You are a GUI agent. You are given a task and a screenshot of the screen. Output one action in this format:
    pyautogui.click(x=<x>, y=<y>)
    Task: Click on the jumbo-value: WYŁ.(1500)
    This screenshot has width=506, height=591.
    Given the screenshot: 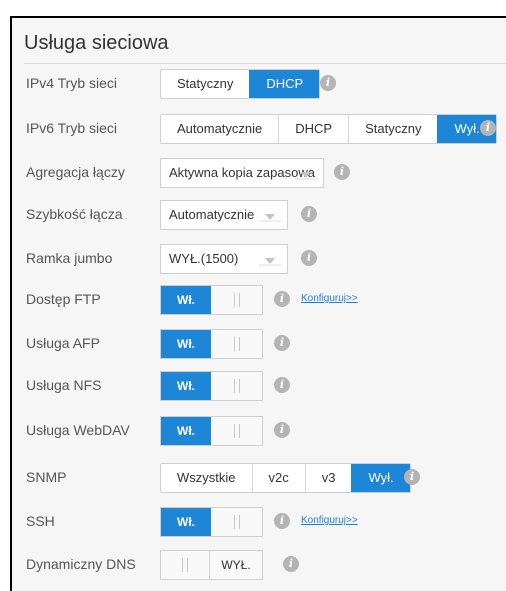 What is the action you would take?
    pyautogui.click(x=204, y=258)
    